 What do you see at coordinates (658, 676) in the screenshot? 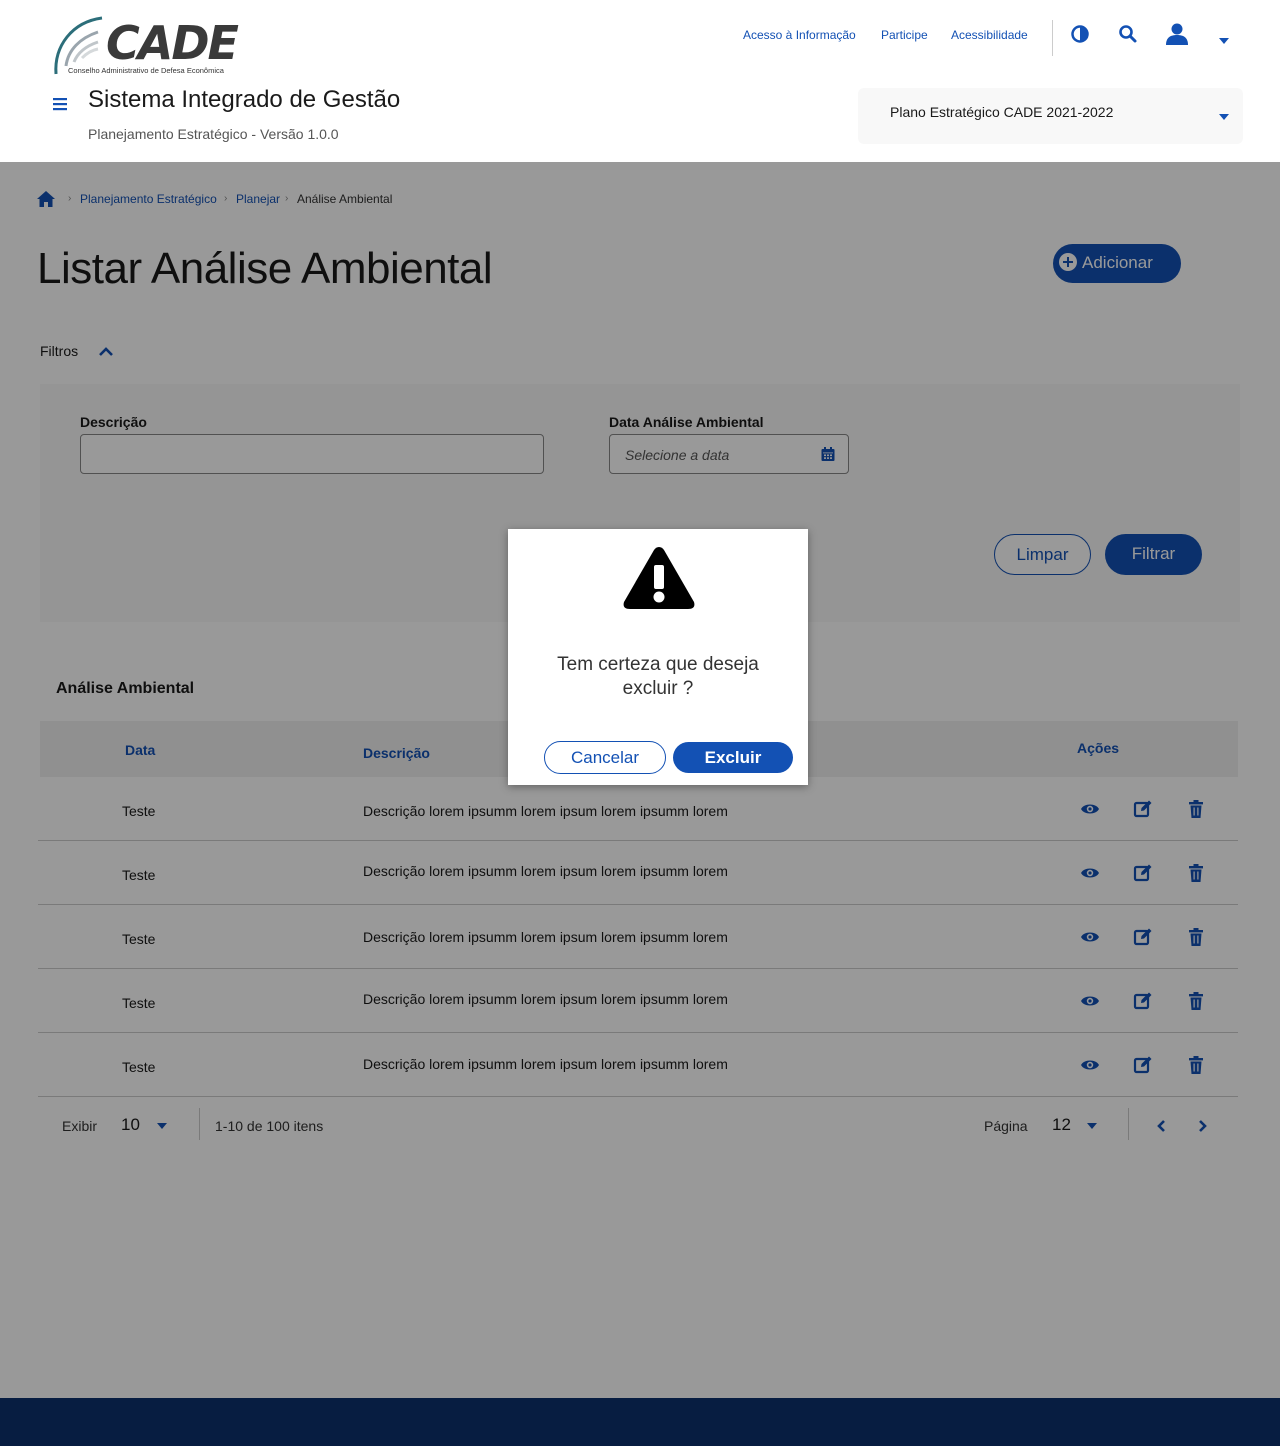
I see `modal-message: Tem certeza que deseja excluir ?` at bounding box center [658, 676].